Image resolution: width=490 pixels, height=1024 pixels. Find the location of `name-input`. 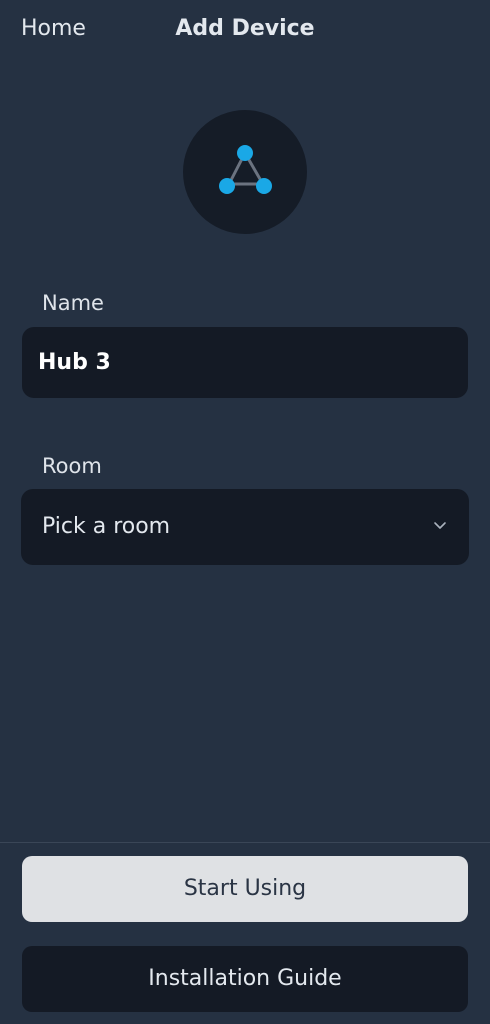

name-input is located at coordinates (245, 362).